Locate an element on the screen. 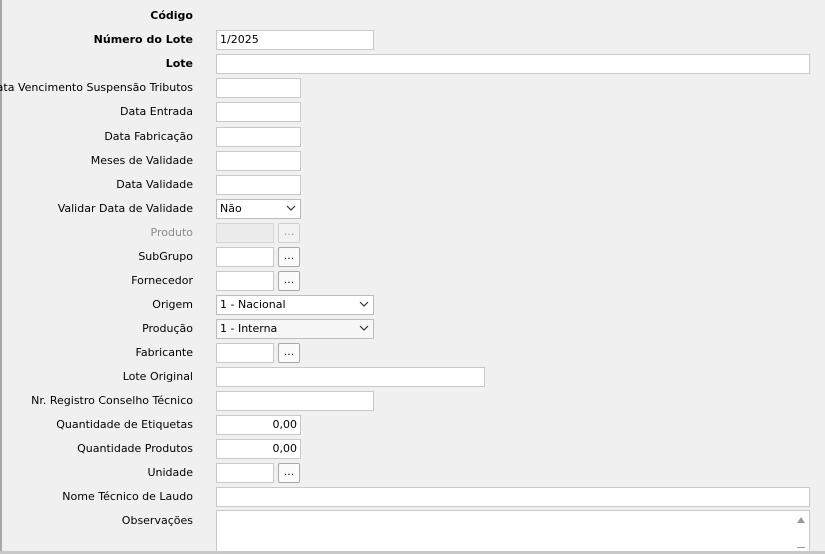 The image size is (825, 554). row-nome-tecnico-laudo: Nome Técnico de Laudo is located at coordinates (412, 498).